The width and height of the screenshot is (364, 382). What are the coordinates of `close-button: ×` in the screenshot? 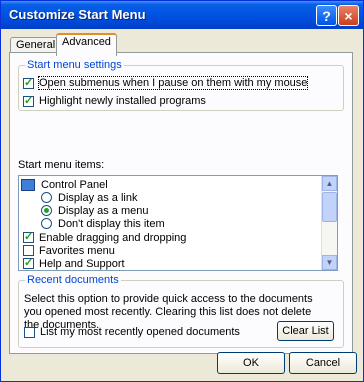 It's located at (348, 15).